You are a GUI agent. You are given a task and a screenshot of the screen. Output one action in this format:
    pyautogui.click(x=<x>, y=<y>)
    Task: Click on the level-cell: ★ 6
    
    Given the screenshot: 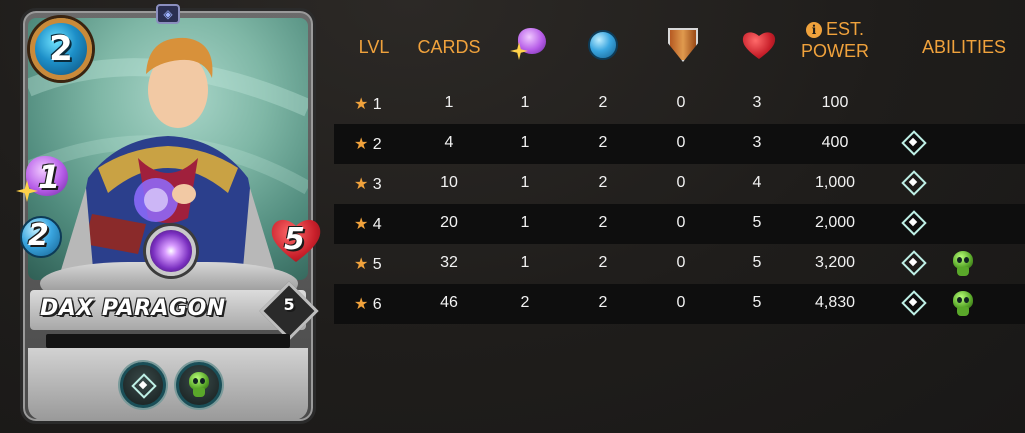 What is the action you would take?
    pyautogui.click(x=374, y=304)
    